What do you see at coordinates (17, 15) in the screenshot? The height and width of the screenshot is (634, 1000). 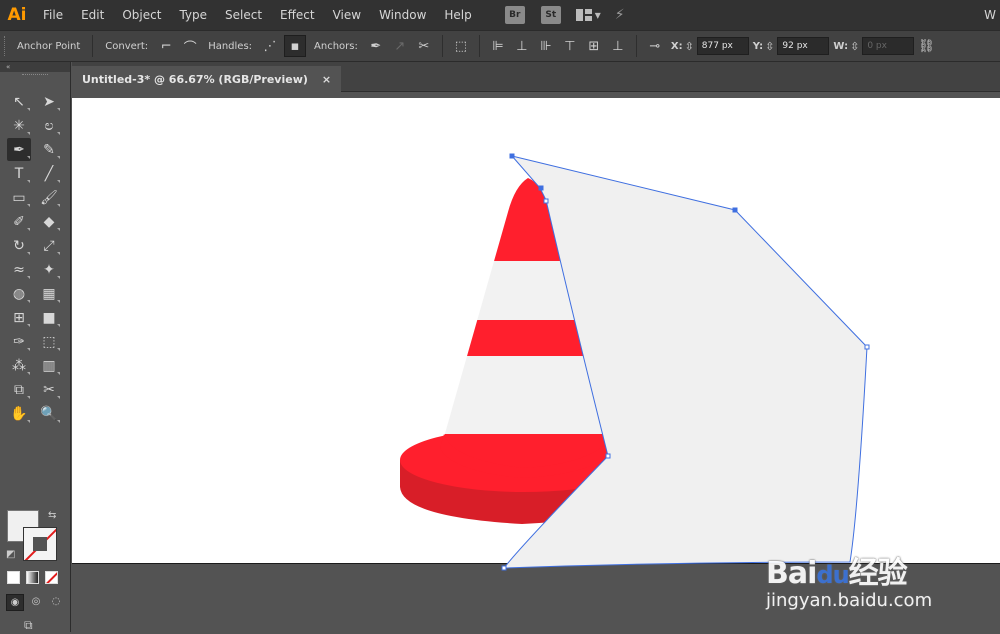 I see `app-logo: Ai` at bounding box center [17, 15].